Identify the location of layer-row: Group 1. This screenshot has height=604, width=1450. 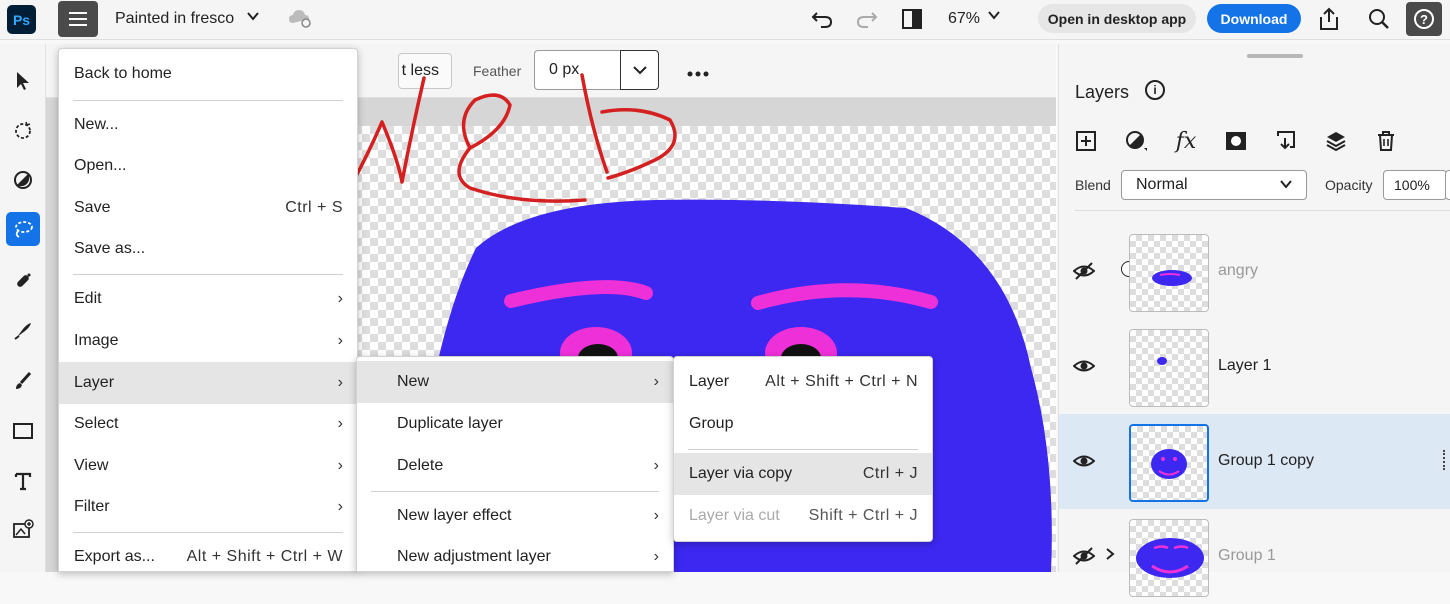
(1254, 556).